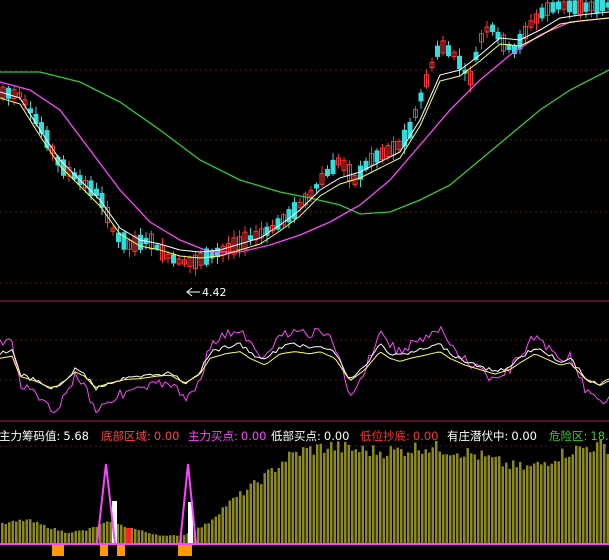  I want to click on legend-label: 主力买点:, so click(213, 436).